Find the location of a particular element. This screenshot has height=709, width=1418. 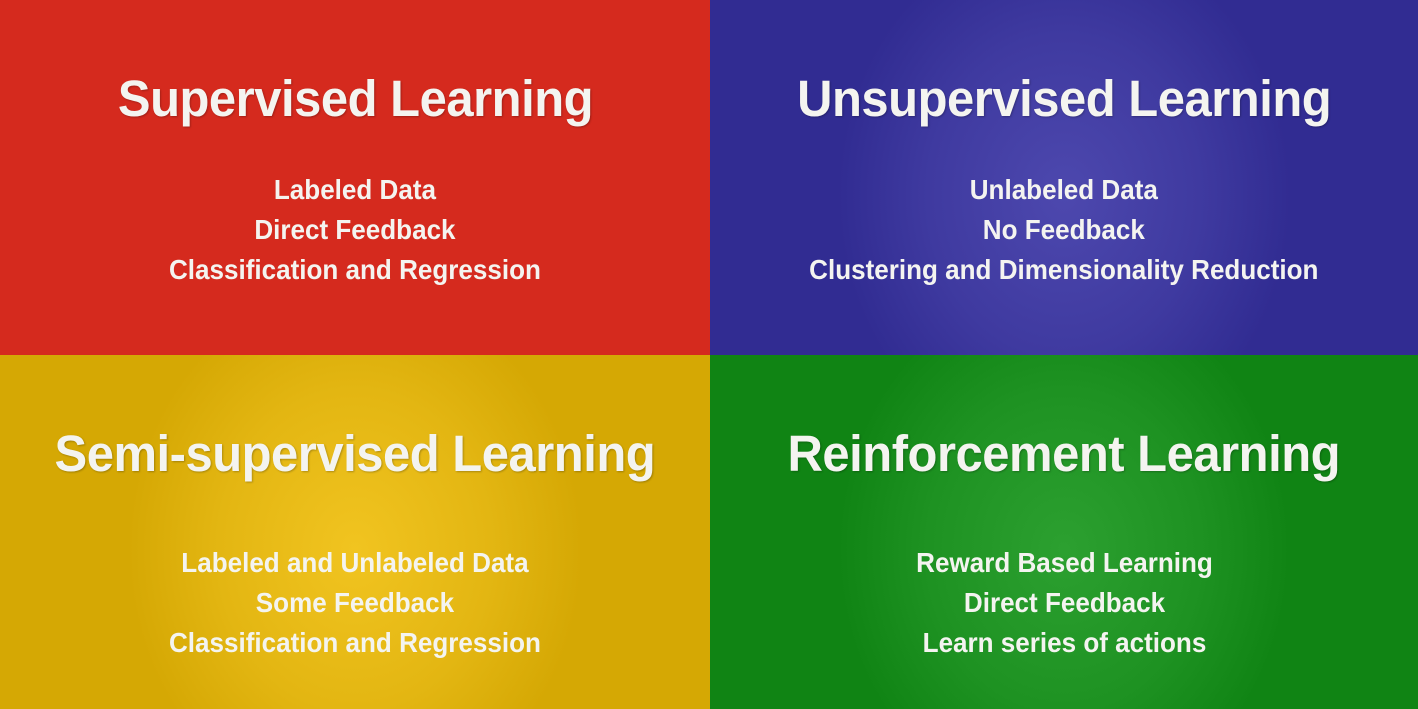

feature-item: Learn series of actions is located at coordinates (1064, 642).